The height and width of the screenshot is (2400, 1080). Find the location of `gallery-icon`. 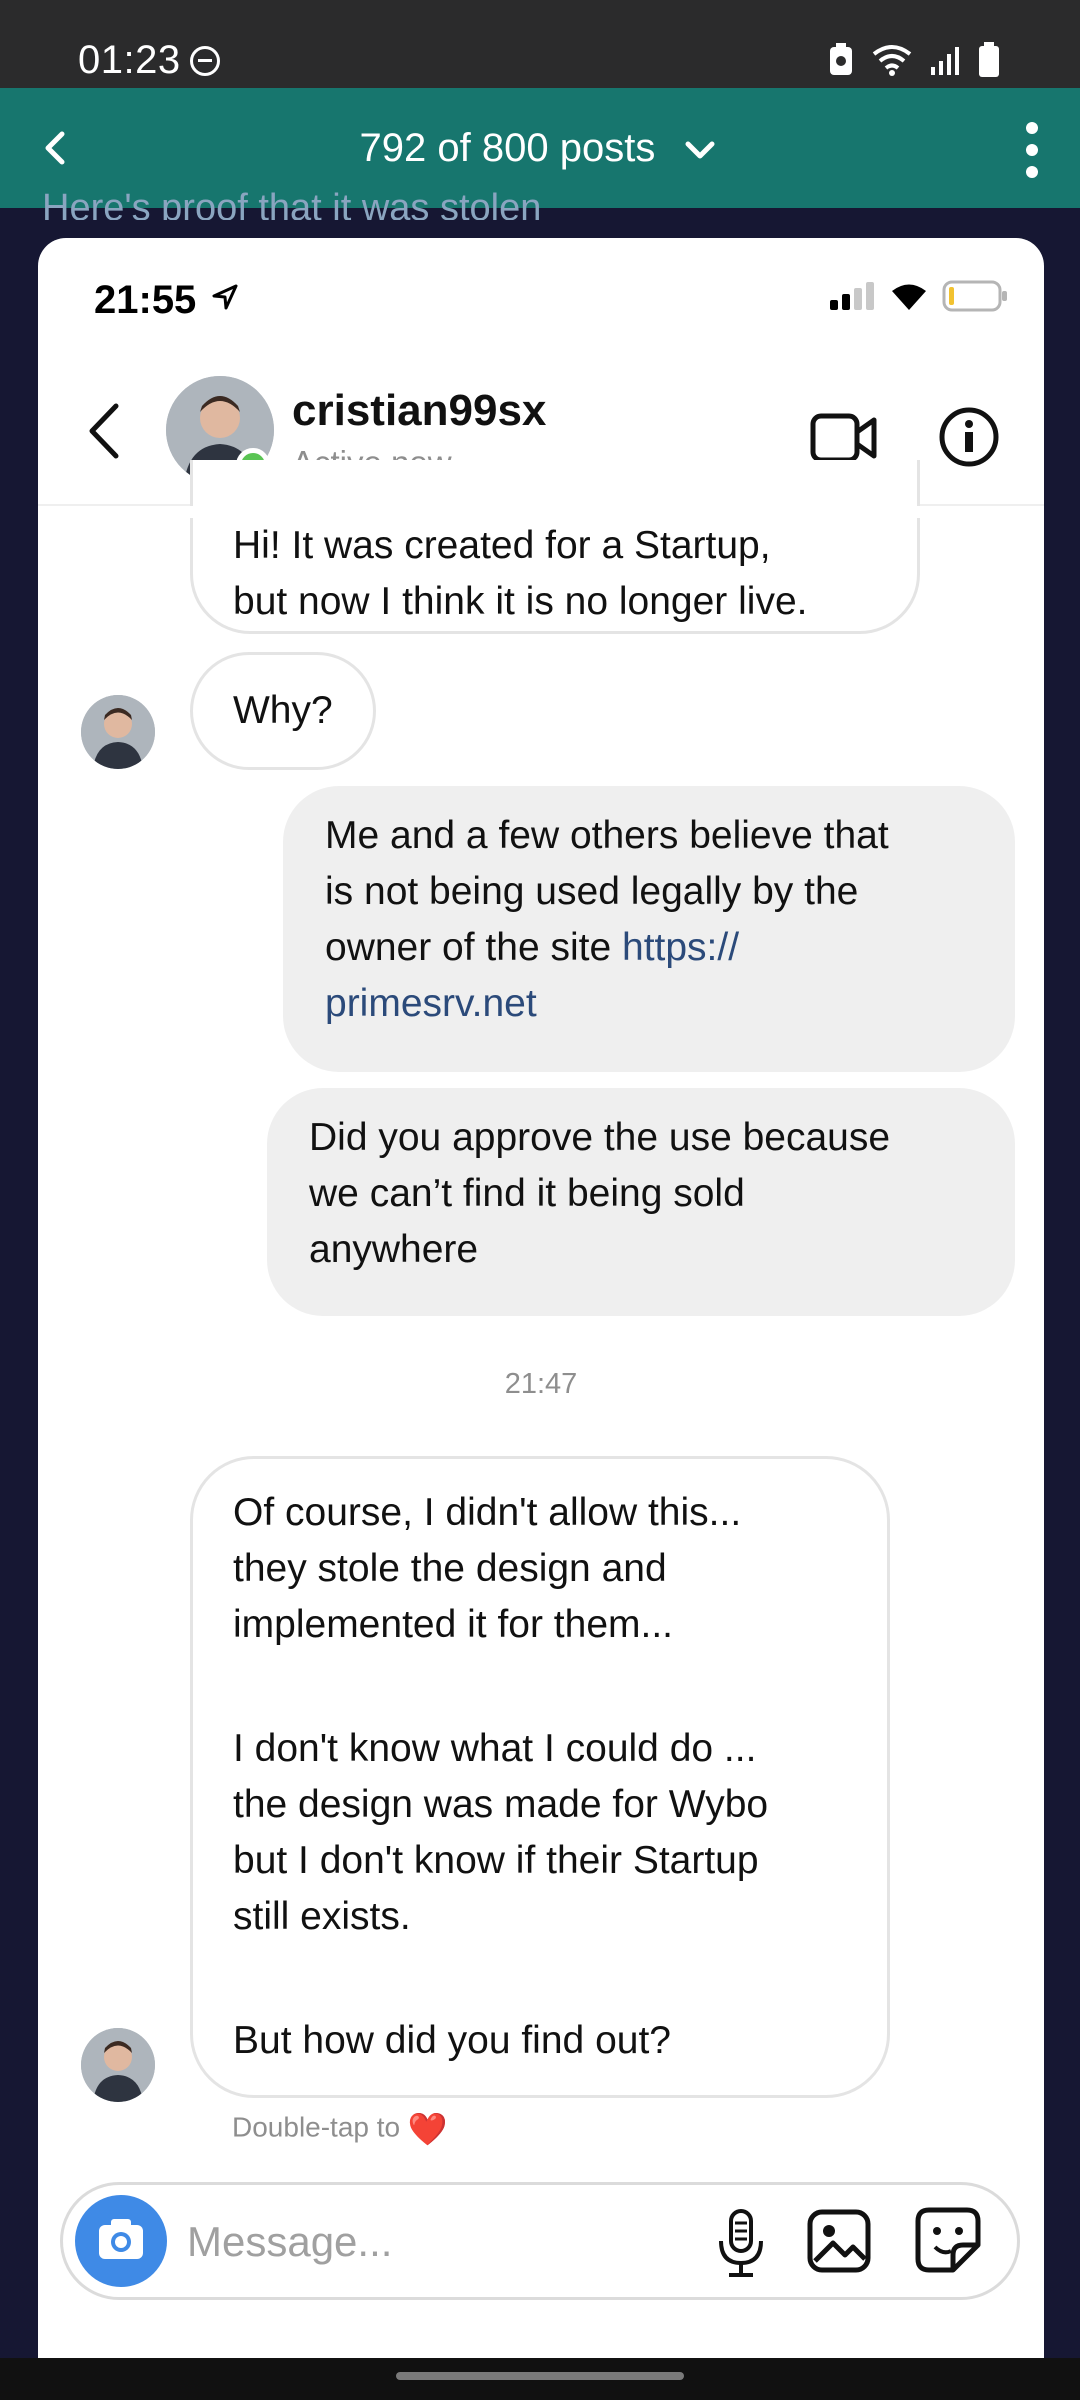

gallery-icon is located at coordinates (839, 2241).